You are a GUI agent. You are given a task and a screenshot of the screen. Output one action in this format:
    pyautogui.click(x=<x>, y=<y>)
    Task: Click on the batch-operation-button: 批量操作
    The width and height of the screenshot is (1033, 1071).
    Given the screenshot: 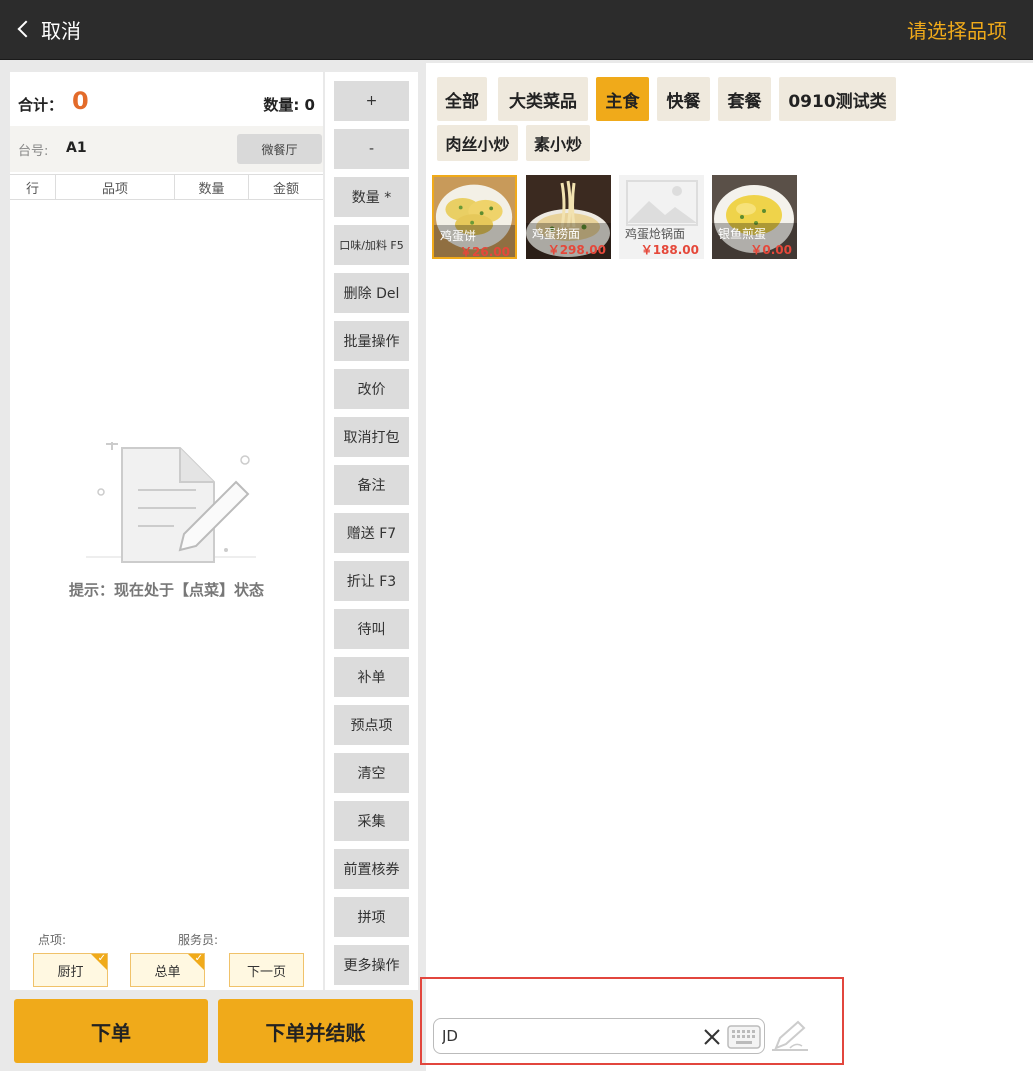 What is the action you would take?
    pyautogui.click(x=371, y=341)
    